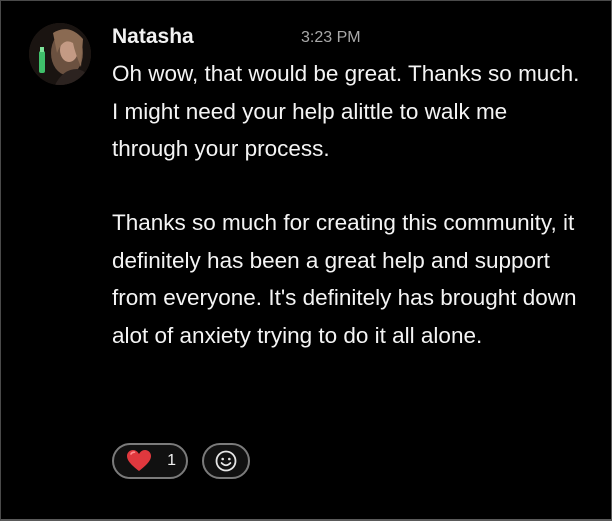  What do you see at coordinates (153, 37) in the screenshot?
I see `author-name: Natasha` at bounding box center [153, 37].